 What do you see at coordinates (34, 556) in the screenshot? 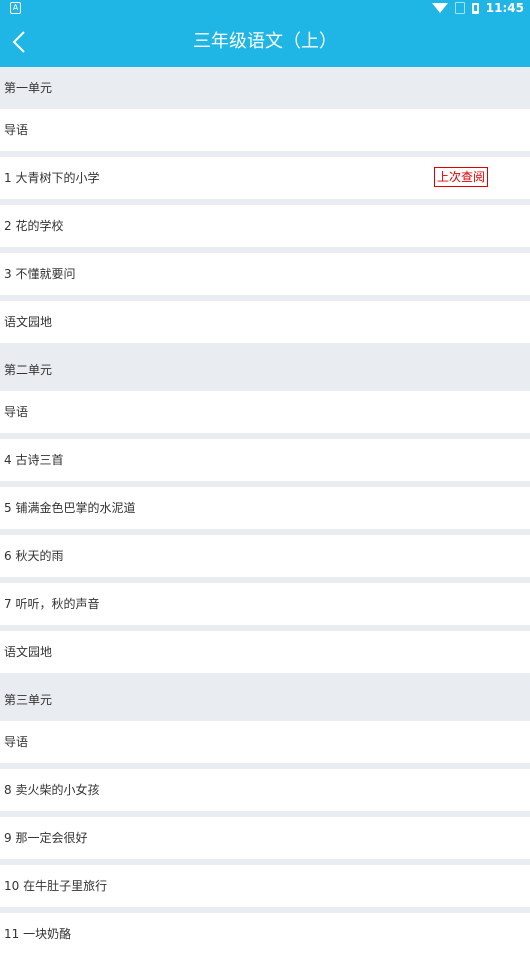
I see `list-item-label: 6 秋天的雨` at bounding box center [34, 556].